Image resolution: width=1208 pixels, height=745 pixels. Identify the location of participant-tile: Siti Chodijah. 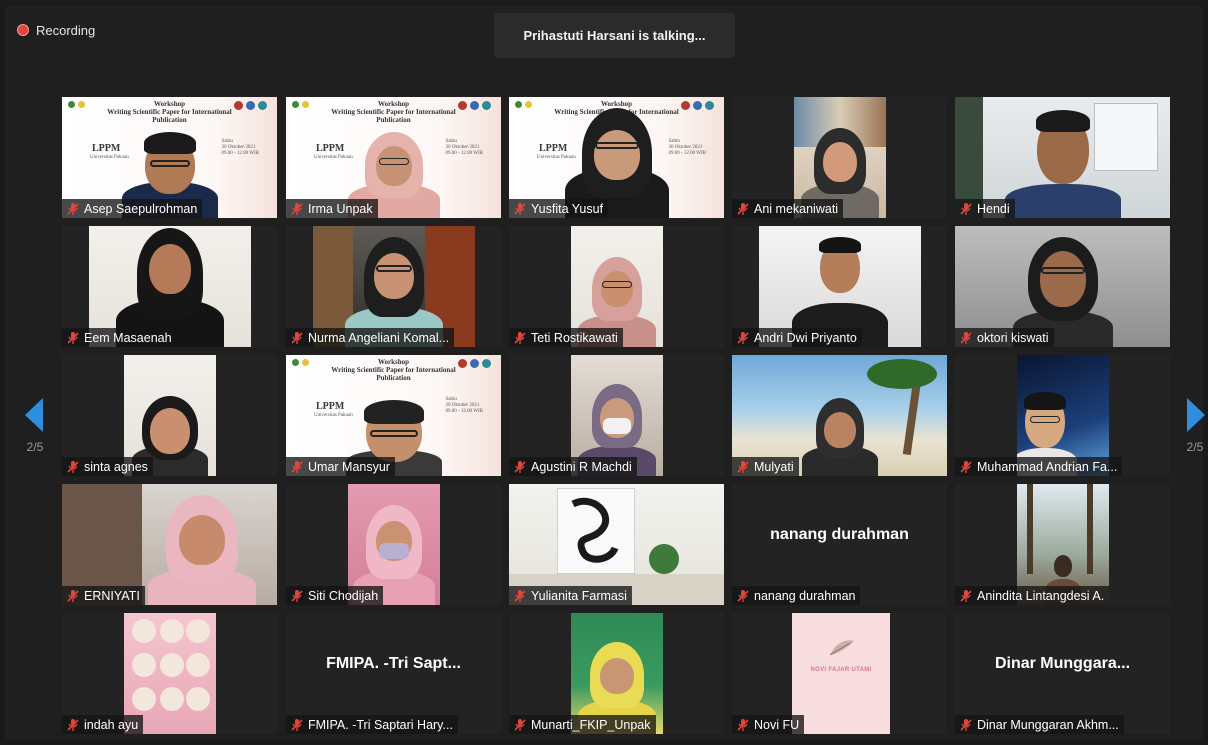
(393, 544).